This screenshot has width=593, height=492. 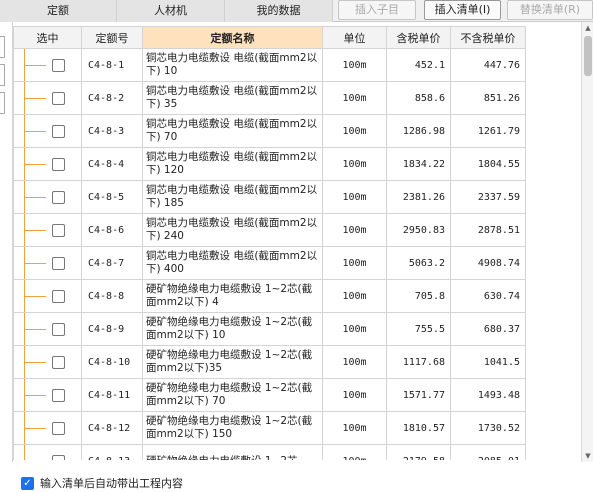 I want to click on tab-quota: 定额, so click(x=58, y=11).